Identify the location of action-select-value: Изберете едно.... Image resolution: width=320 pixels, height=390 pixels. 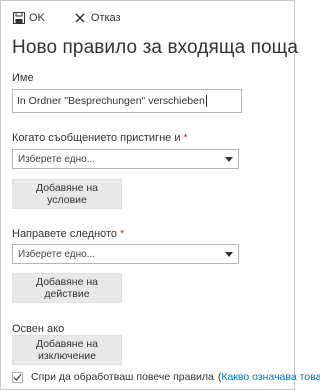
(57, 254).